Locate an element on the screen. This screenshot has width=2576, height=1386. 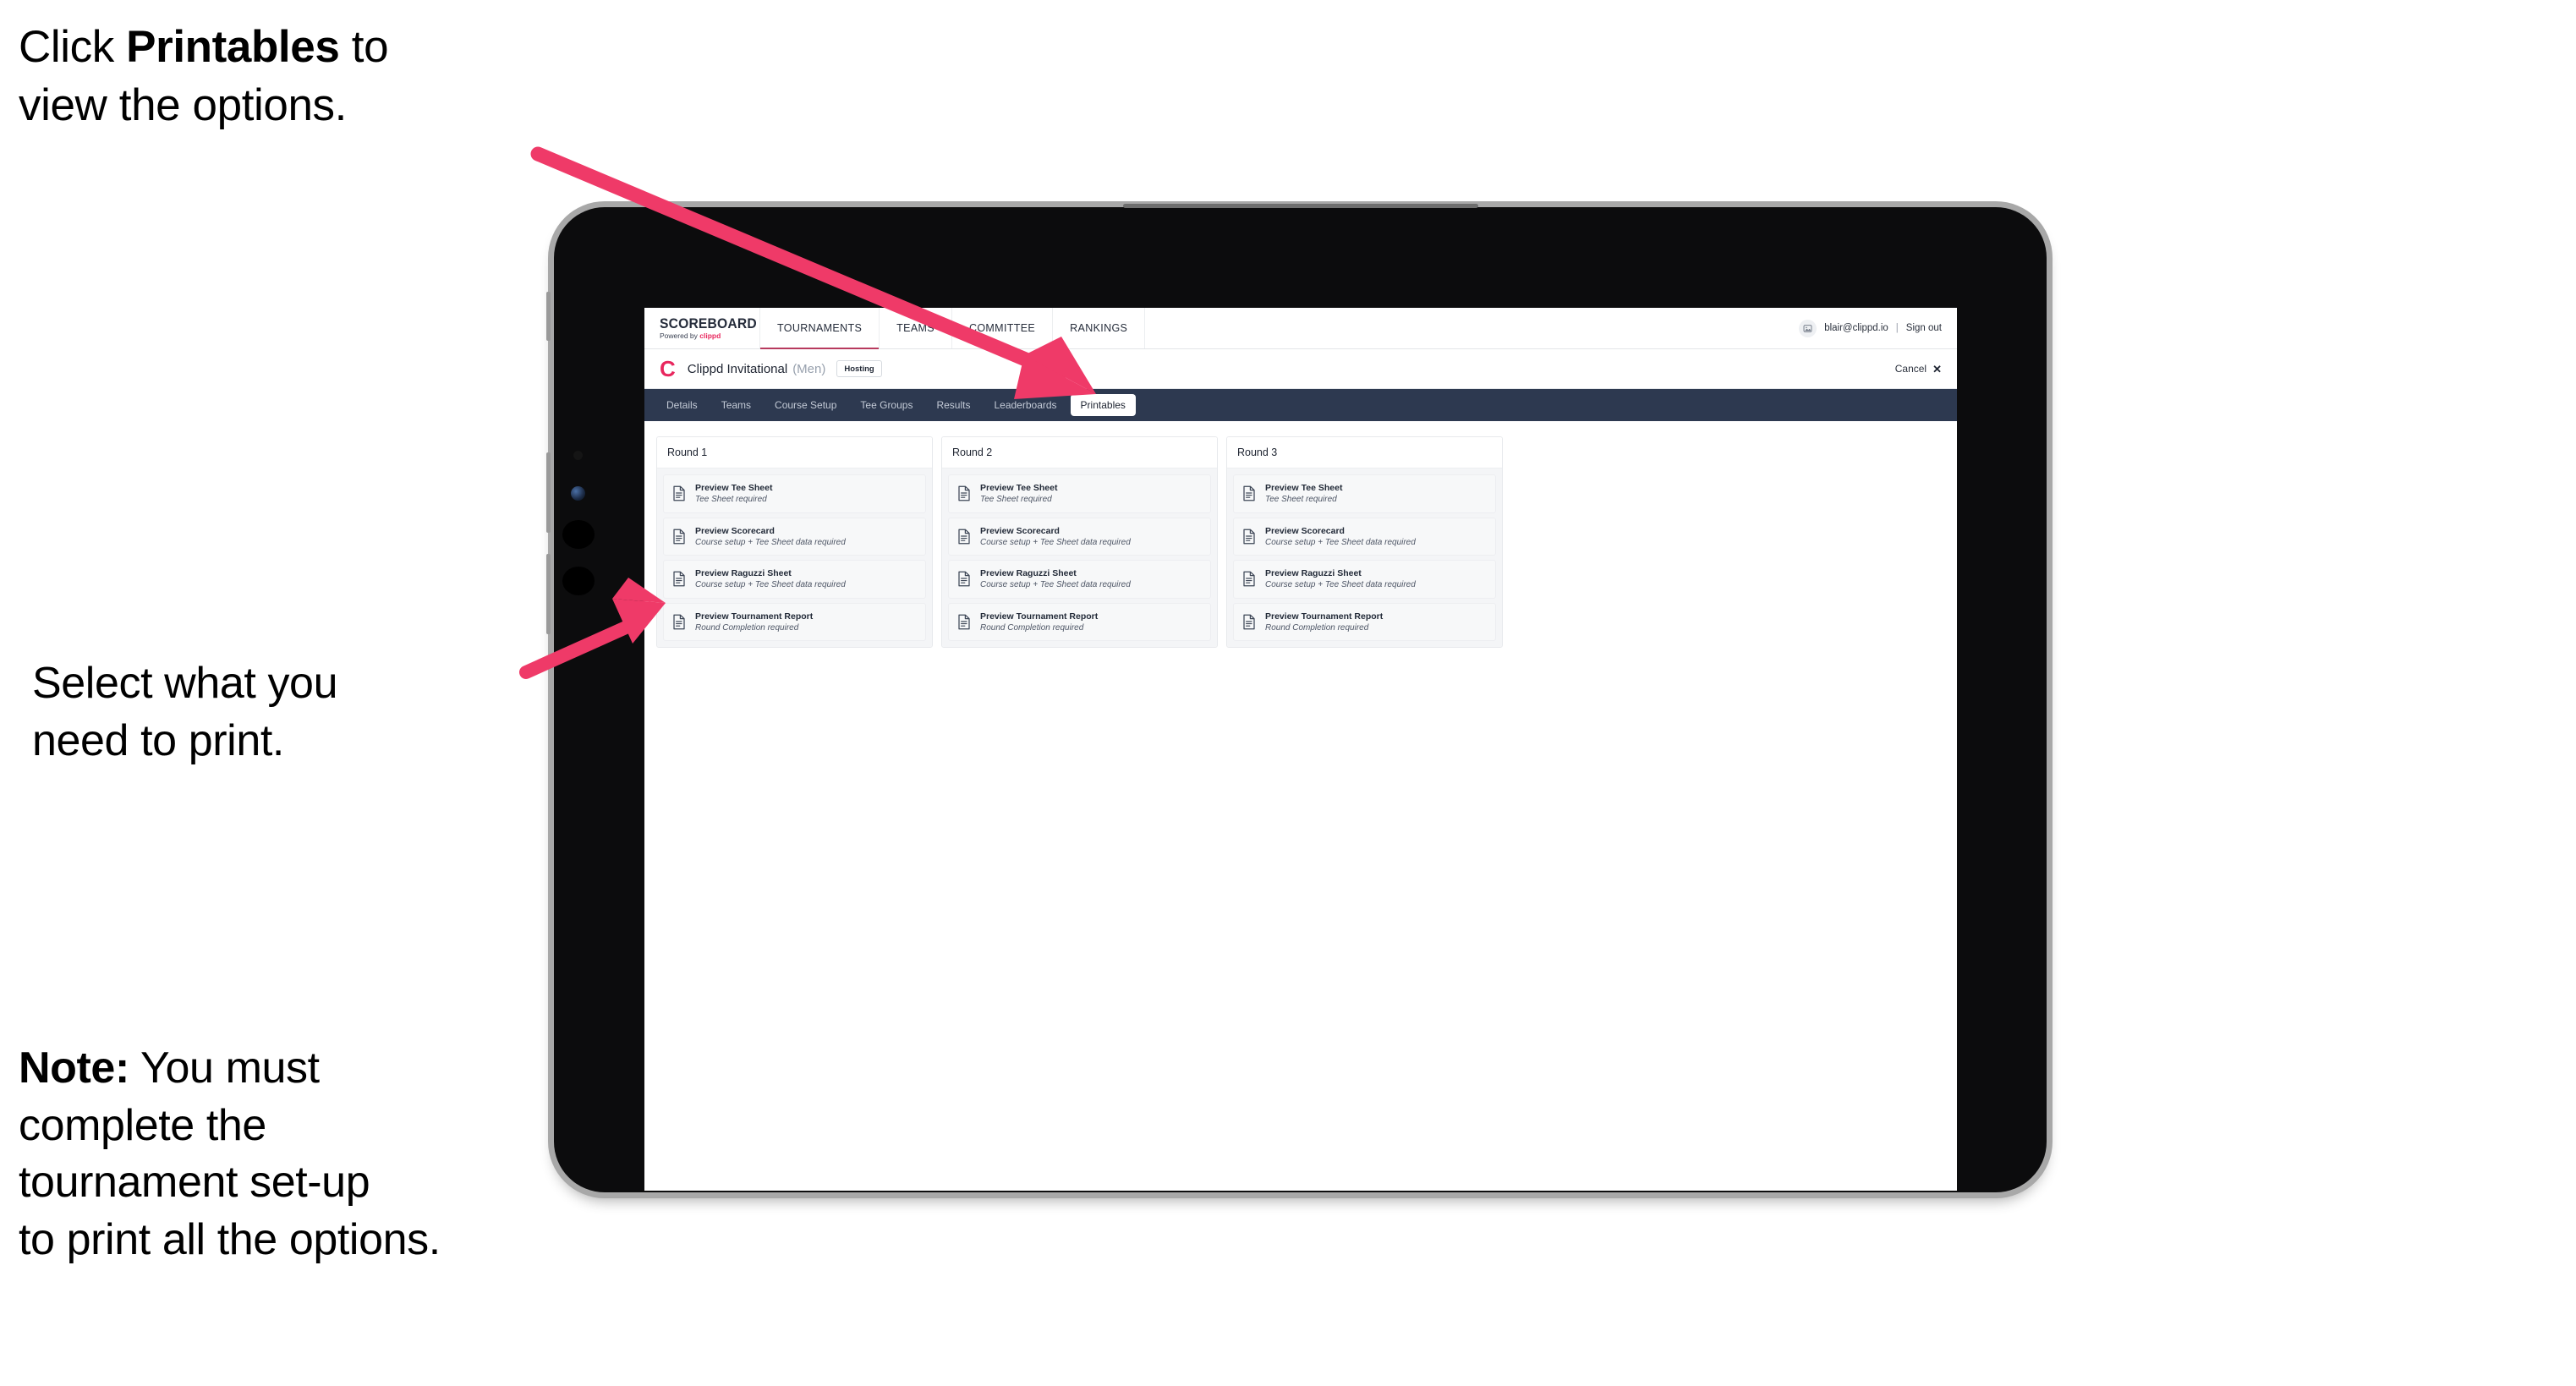
callout-click-printables: Click Printables to view the options. is located at coordinates (204, 76).